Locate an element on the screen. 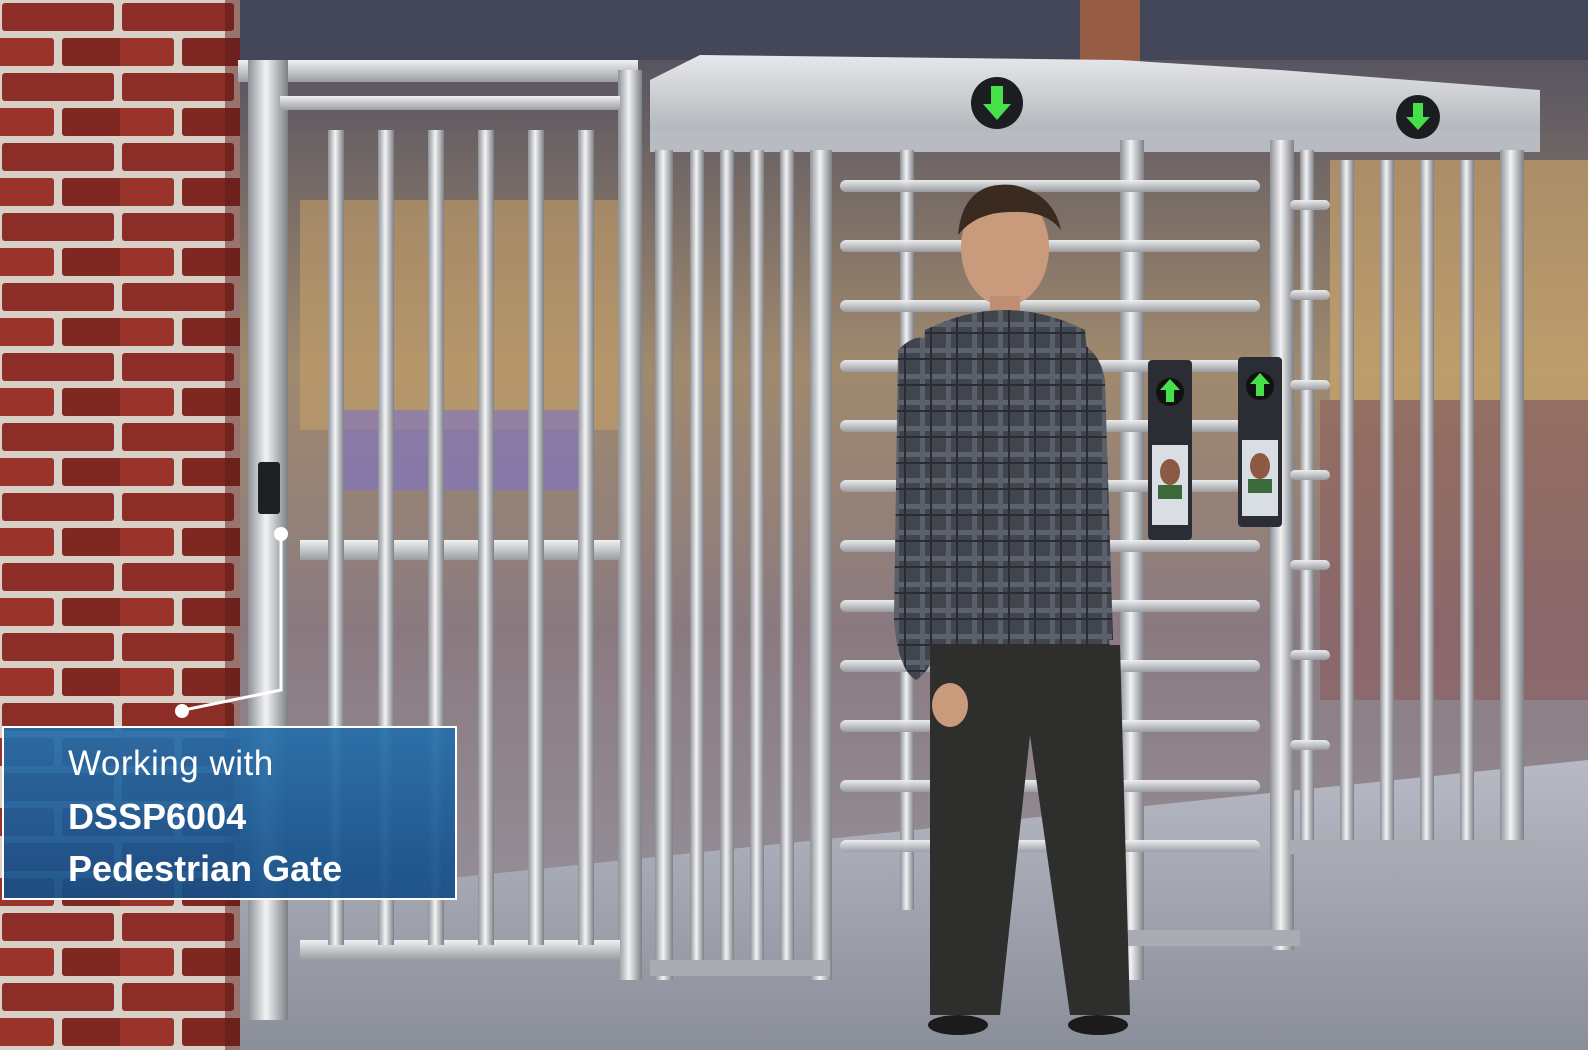  caption-box: Working with DSSP6004 Pedestrian Gate is located at coordinates (229, 813).